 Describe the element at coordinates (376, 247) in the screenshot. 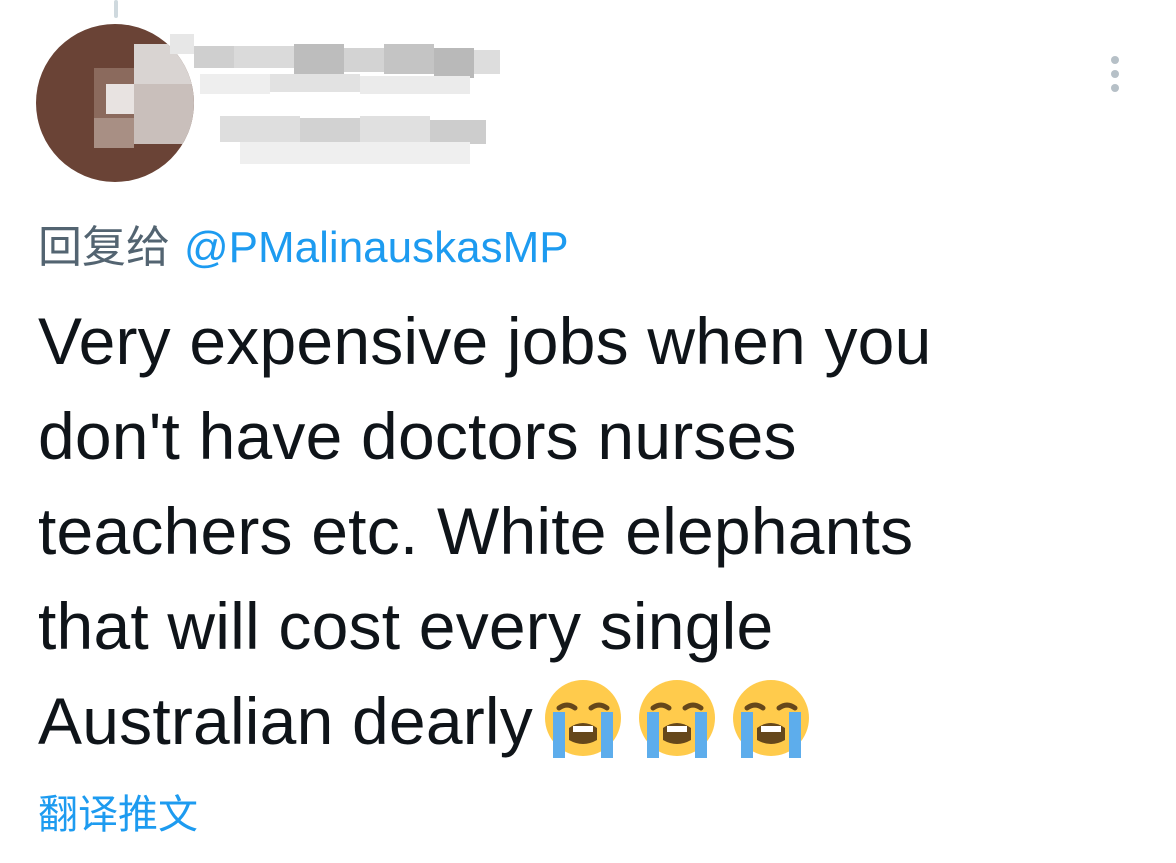

I see `reply-mention-link: @PMalinauskasMP` at that location.